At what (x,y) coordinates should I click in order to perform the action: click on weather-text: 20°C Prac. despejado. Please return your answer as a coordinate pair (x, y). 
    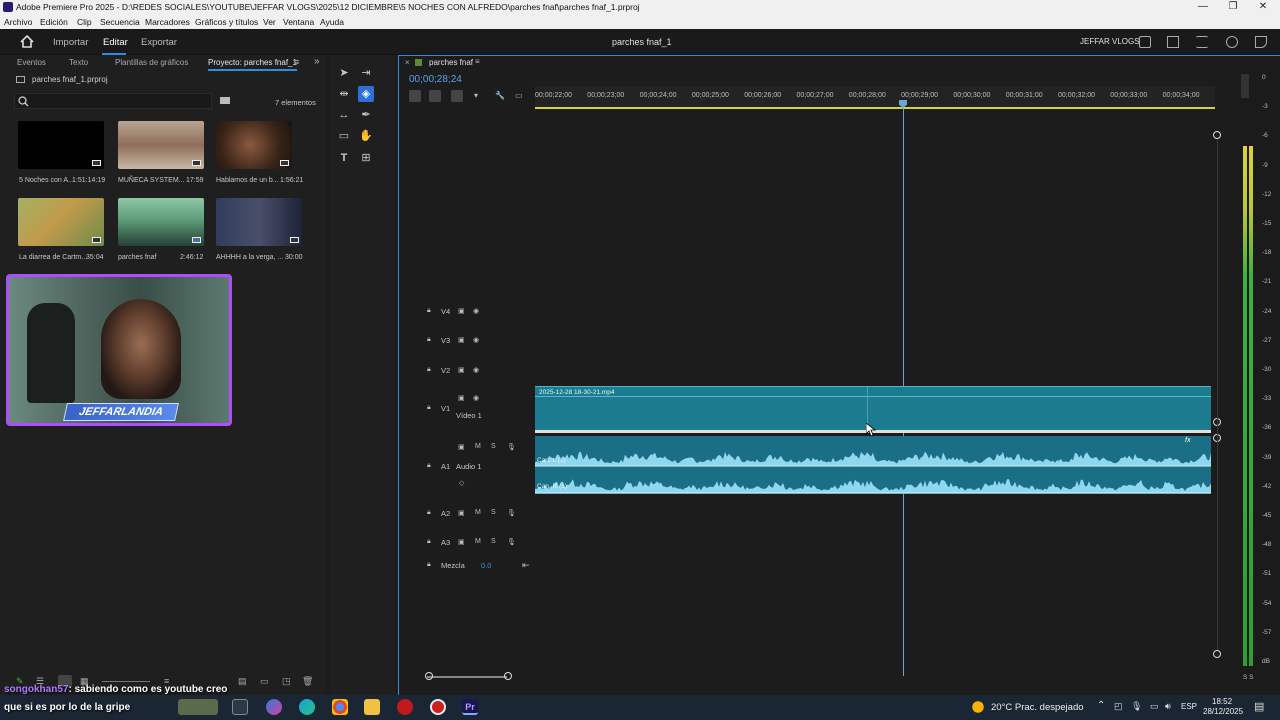
    Looking at the image, I should click on (1037, 707).